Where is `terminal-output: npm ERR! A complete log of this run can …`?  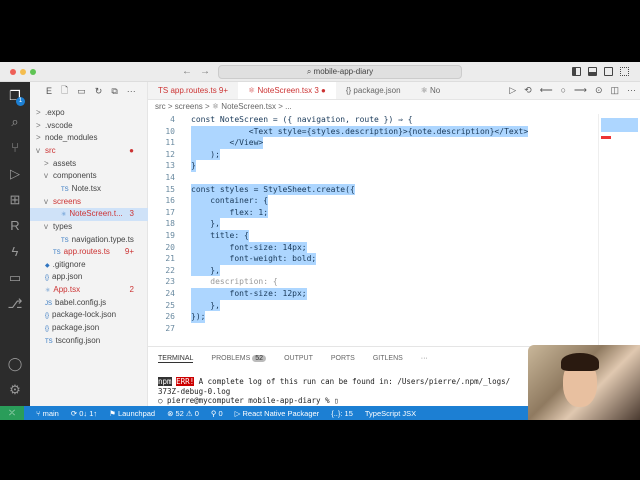 terminal-output: npm ERR! A complete log of this run can … is located at coordinates (334, 391).